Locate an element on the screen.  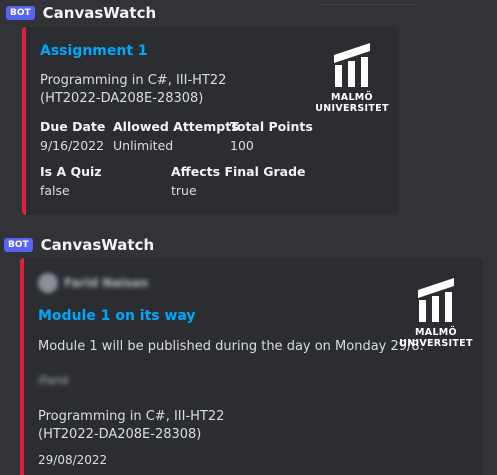
field-name: Affects Final Grade is located at coordinates (238, 171).